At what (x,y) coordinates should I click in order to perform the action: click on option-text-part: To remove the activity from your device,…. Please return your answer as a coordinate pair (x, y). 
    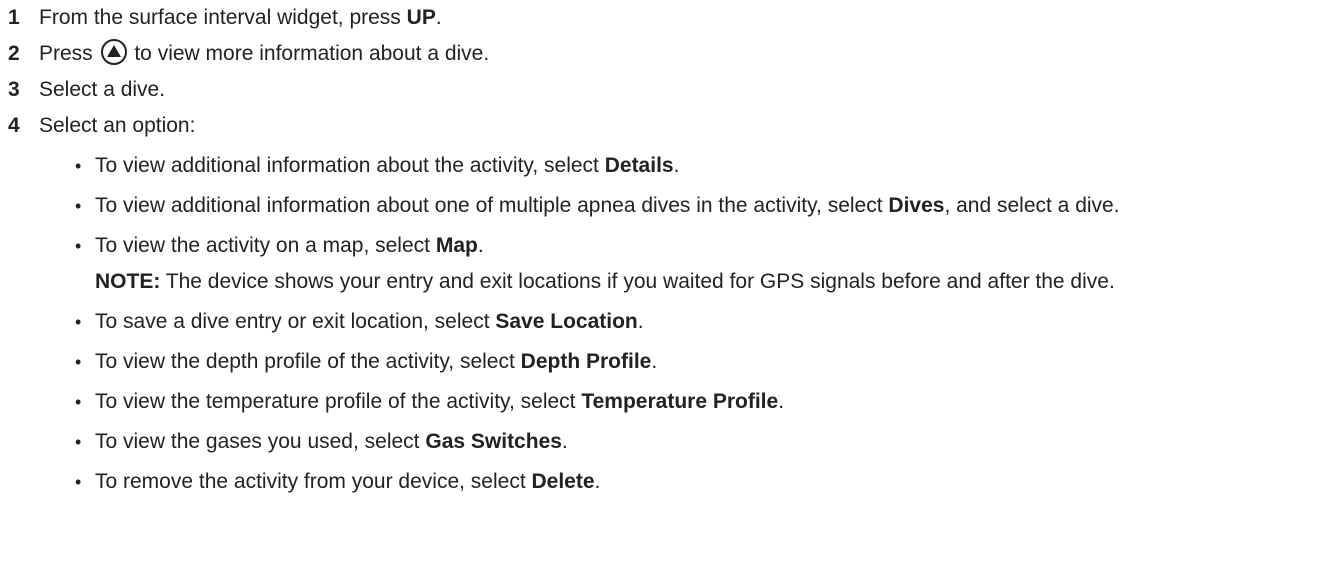
    Looking at the image, I should click on (313, 481).